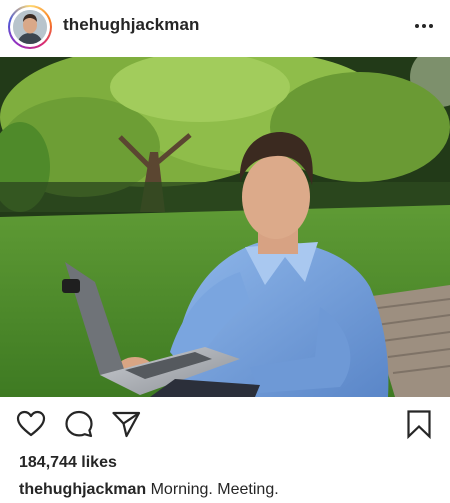 The height and width of the screenshot is (503, 450). I want to click on story-ring, so click(30, 27).